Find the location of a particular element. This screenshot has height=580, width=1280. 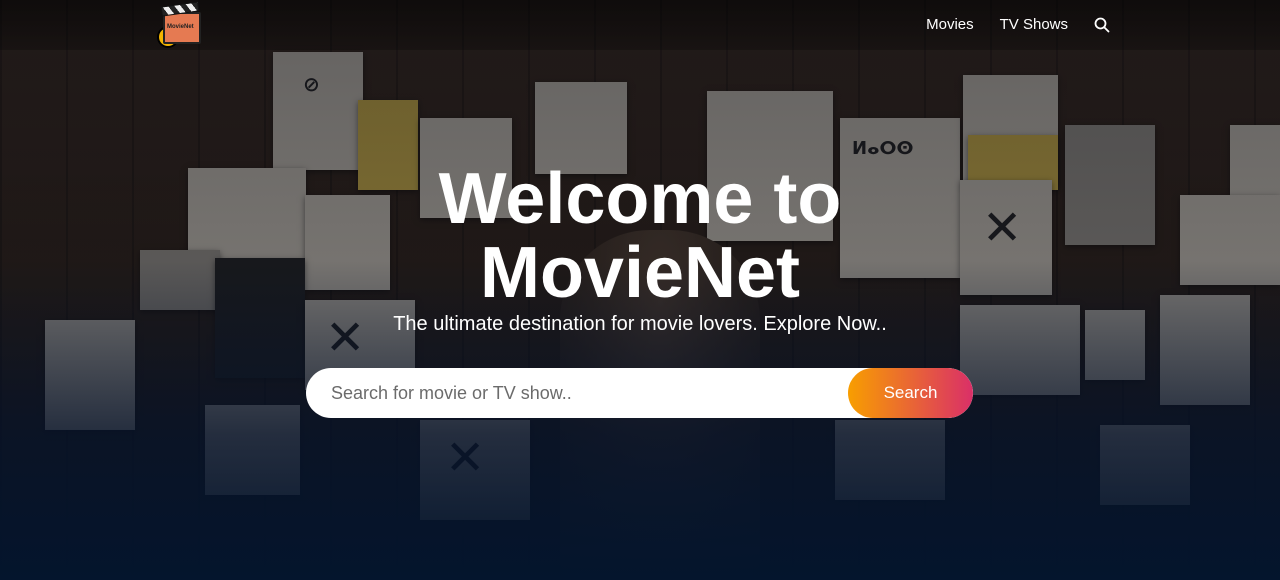

search-input is located at coordinates (577, 393).